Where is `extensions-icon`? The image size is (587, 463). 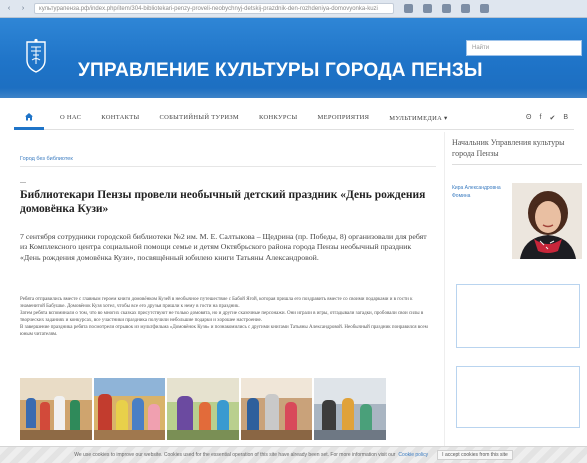 extensions-icon is located at coordinates (465, 8).